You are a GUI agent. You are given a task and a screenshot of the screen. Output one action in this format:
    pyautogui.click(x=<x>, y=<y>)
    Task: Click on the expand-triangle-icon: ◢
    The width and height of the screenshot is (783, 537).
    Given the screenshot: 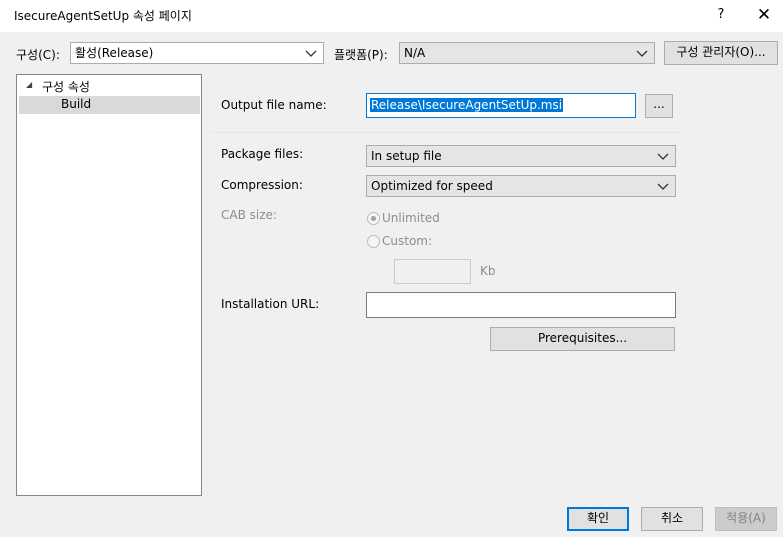 What is the action you would take?
    pyautogui.click(x=29, y=84)
    